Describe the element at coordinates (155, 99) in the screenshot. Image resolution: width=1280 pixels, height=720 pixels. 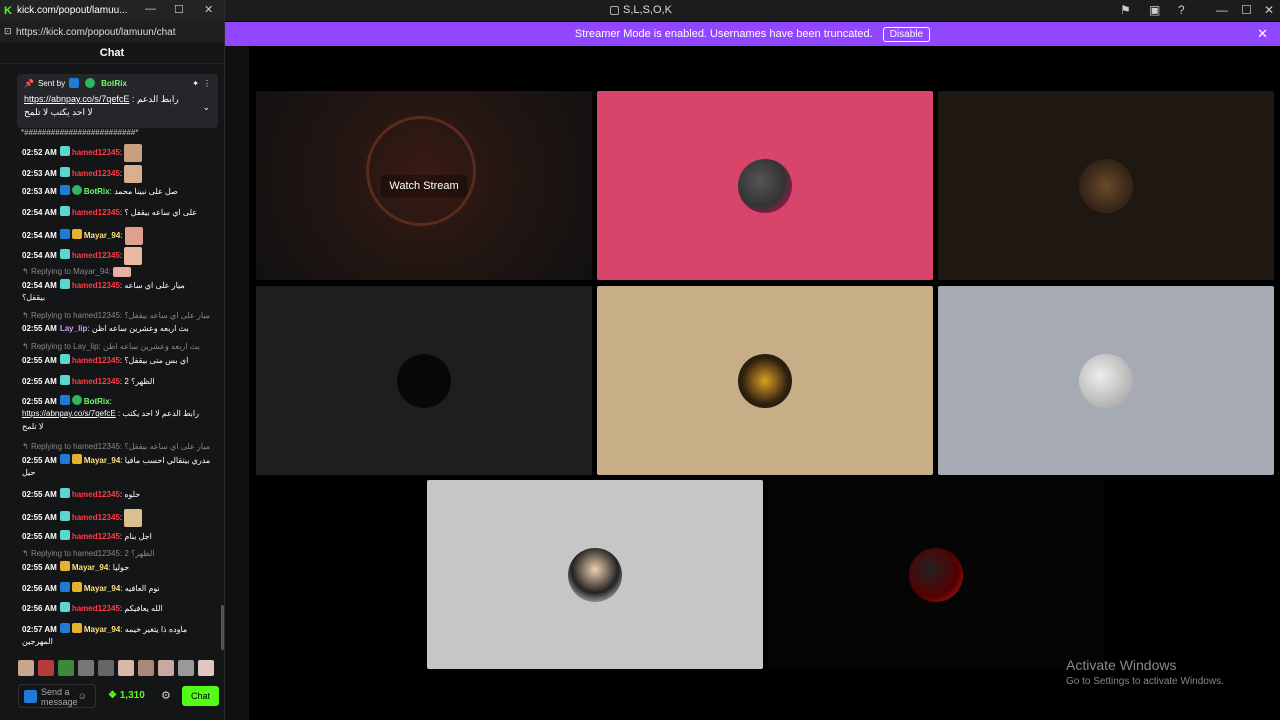
I see `pinned-text: : رابط الدعم` at that location.